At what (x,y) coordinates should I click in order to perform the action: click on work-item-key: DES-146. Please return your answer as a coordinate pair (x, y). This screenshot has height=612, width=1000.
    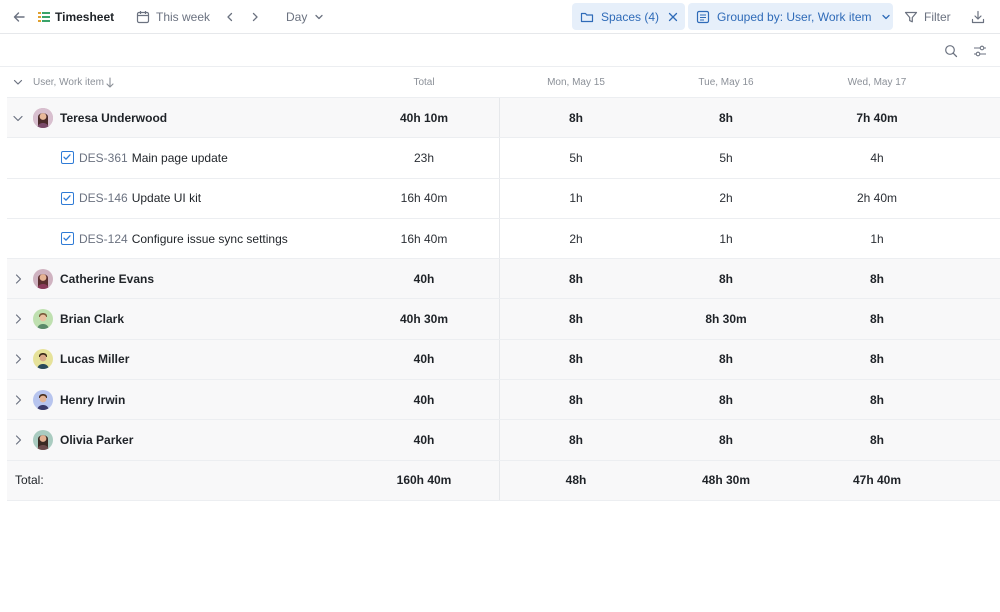
    Looking at the image, I should click on (103, 198).